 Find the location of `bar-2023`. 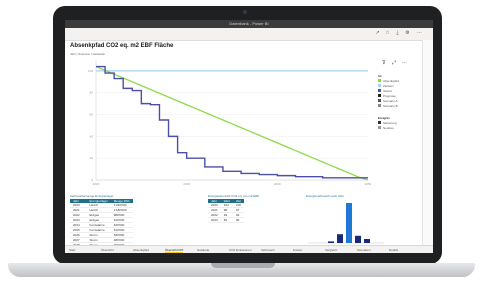

bar-2023 is located at coordinates (358, 239).